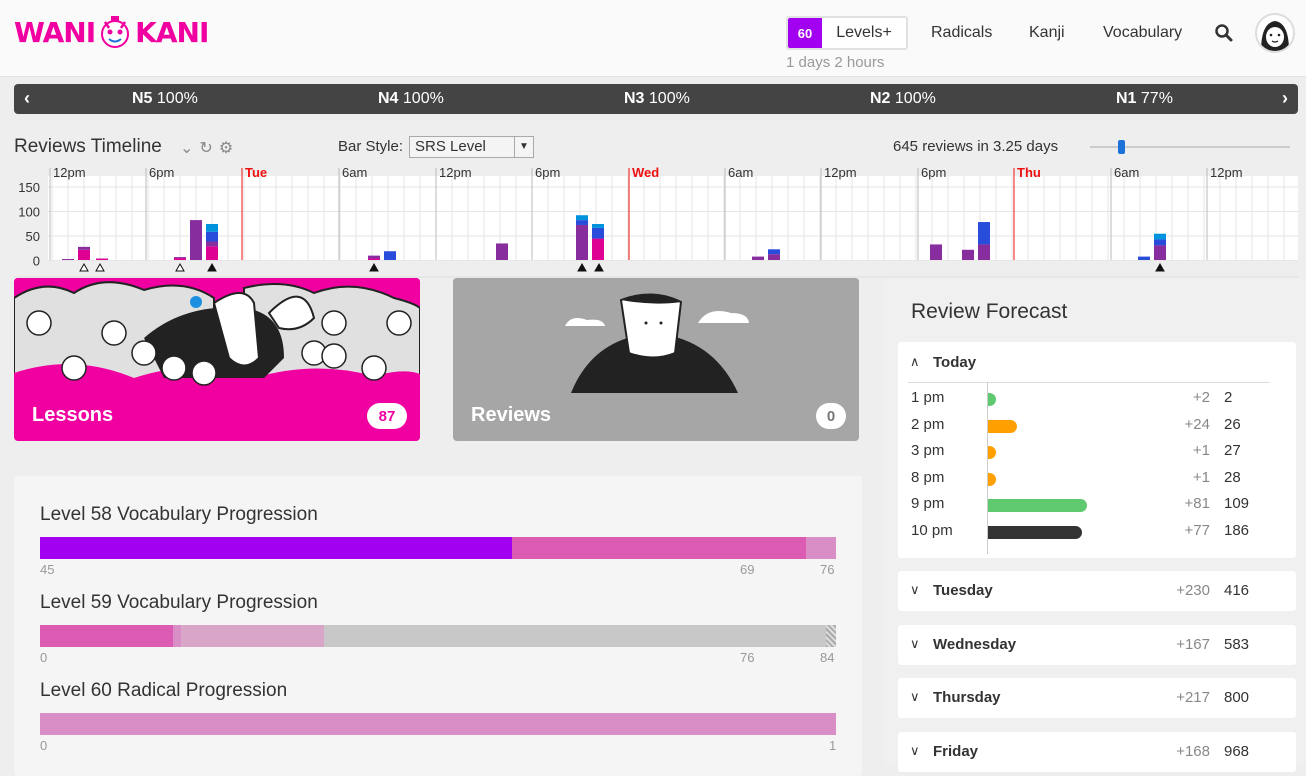  What do you see at coordinates (226, 148) in the screenshot?
I see `gear-icon: ⚙` at bounding box center [226, 148].